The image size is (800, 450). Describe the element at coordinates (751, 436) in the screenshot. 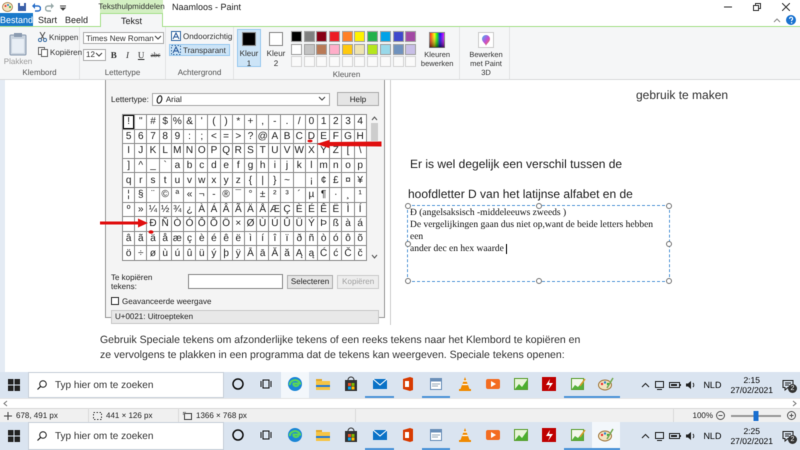

I see `clock-button: 2:25 27/02/2021` at that location.